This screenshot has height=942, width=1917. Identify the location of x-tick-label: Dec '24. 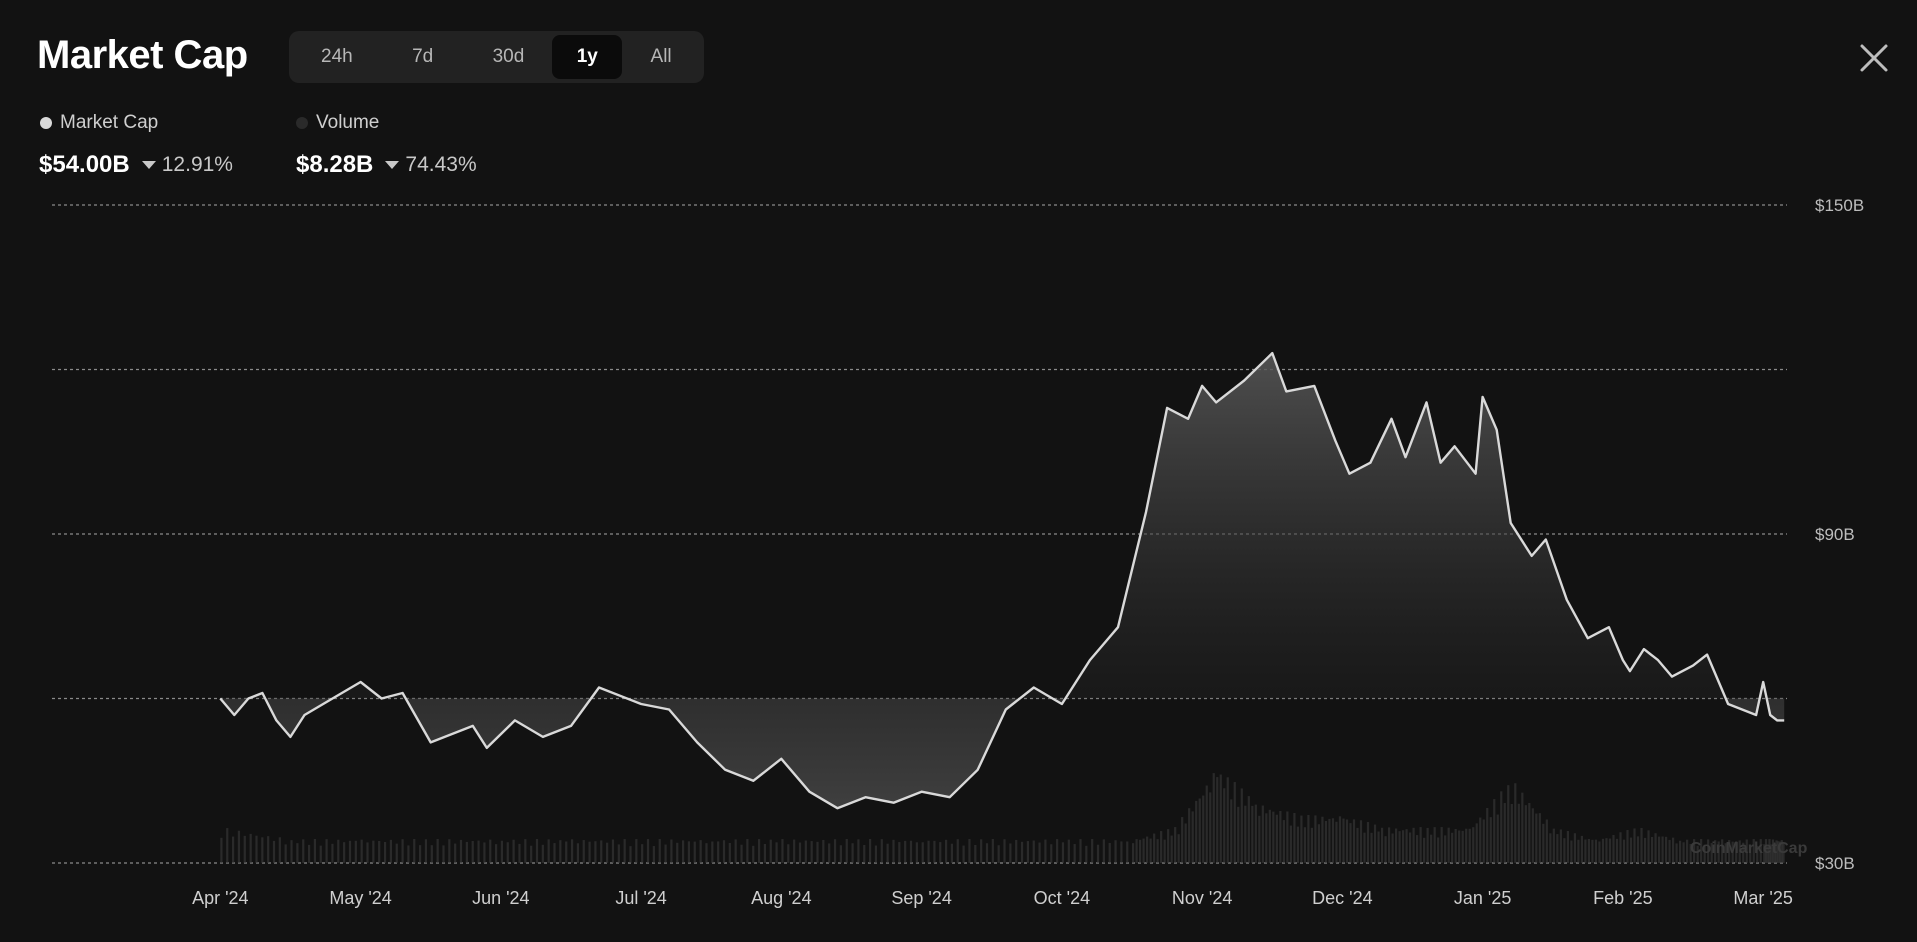
(1342, 898).